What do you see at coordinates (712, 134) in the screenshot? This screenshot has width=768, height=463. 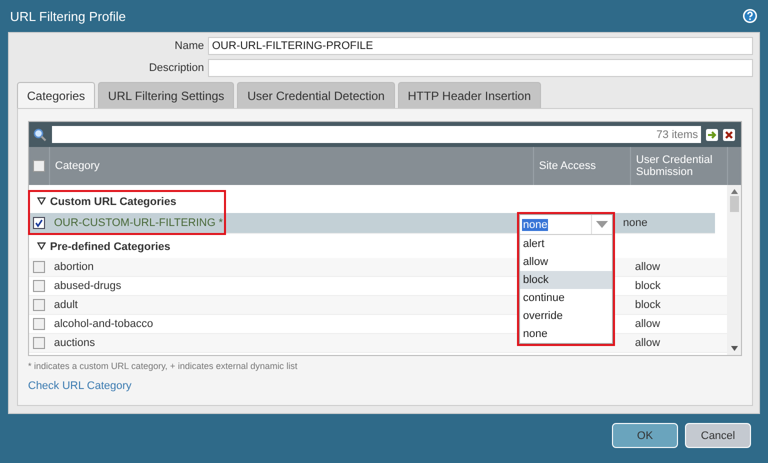 I see `arrow-icon` at bounding box center [712, 134].